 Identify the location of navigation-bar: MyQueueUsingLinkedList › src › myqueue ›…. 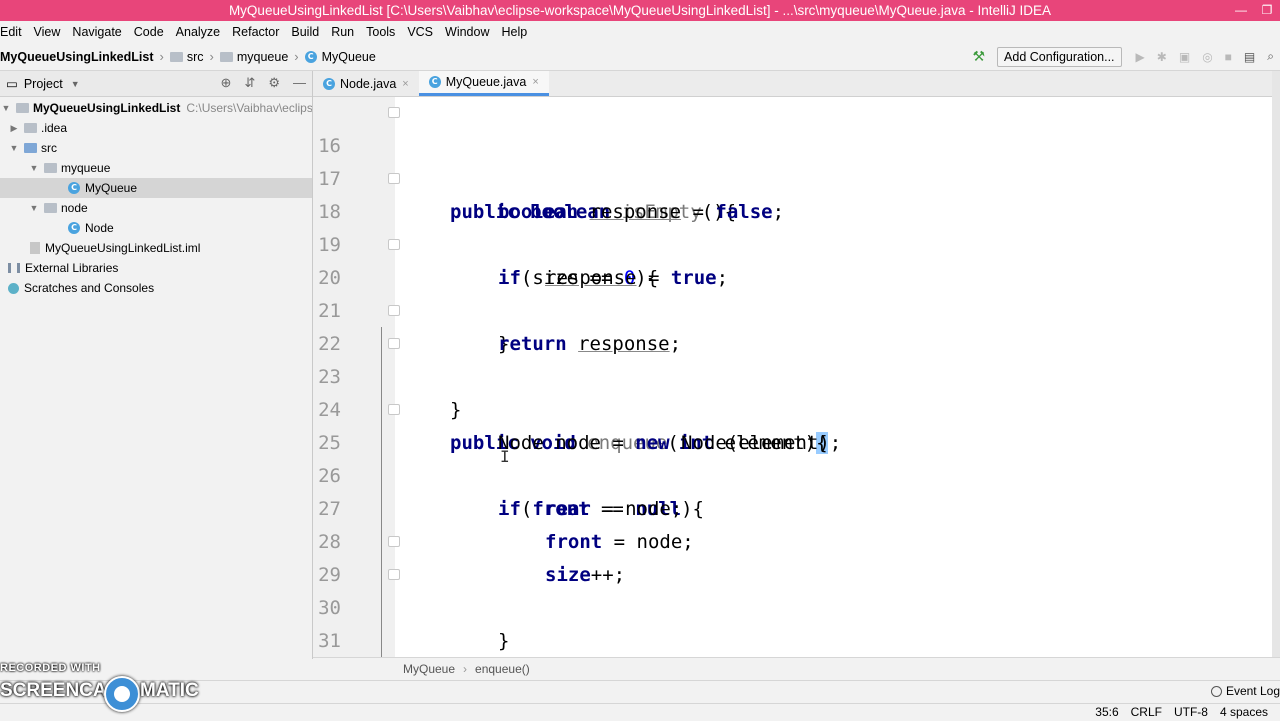
(640, 57).